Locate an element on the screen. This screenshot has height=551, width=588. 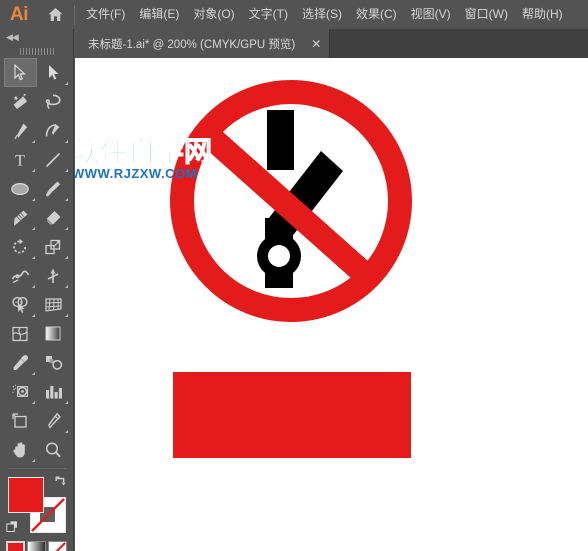
menu-edit: 编辑(E) is located at coordinates (159, 14).